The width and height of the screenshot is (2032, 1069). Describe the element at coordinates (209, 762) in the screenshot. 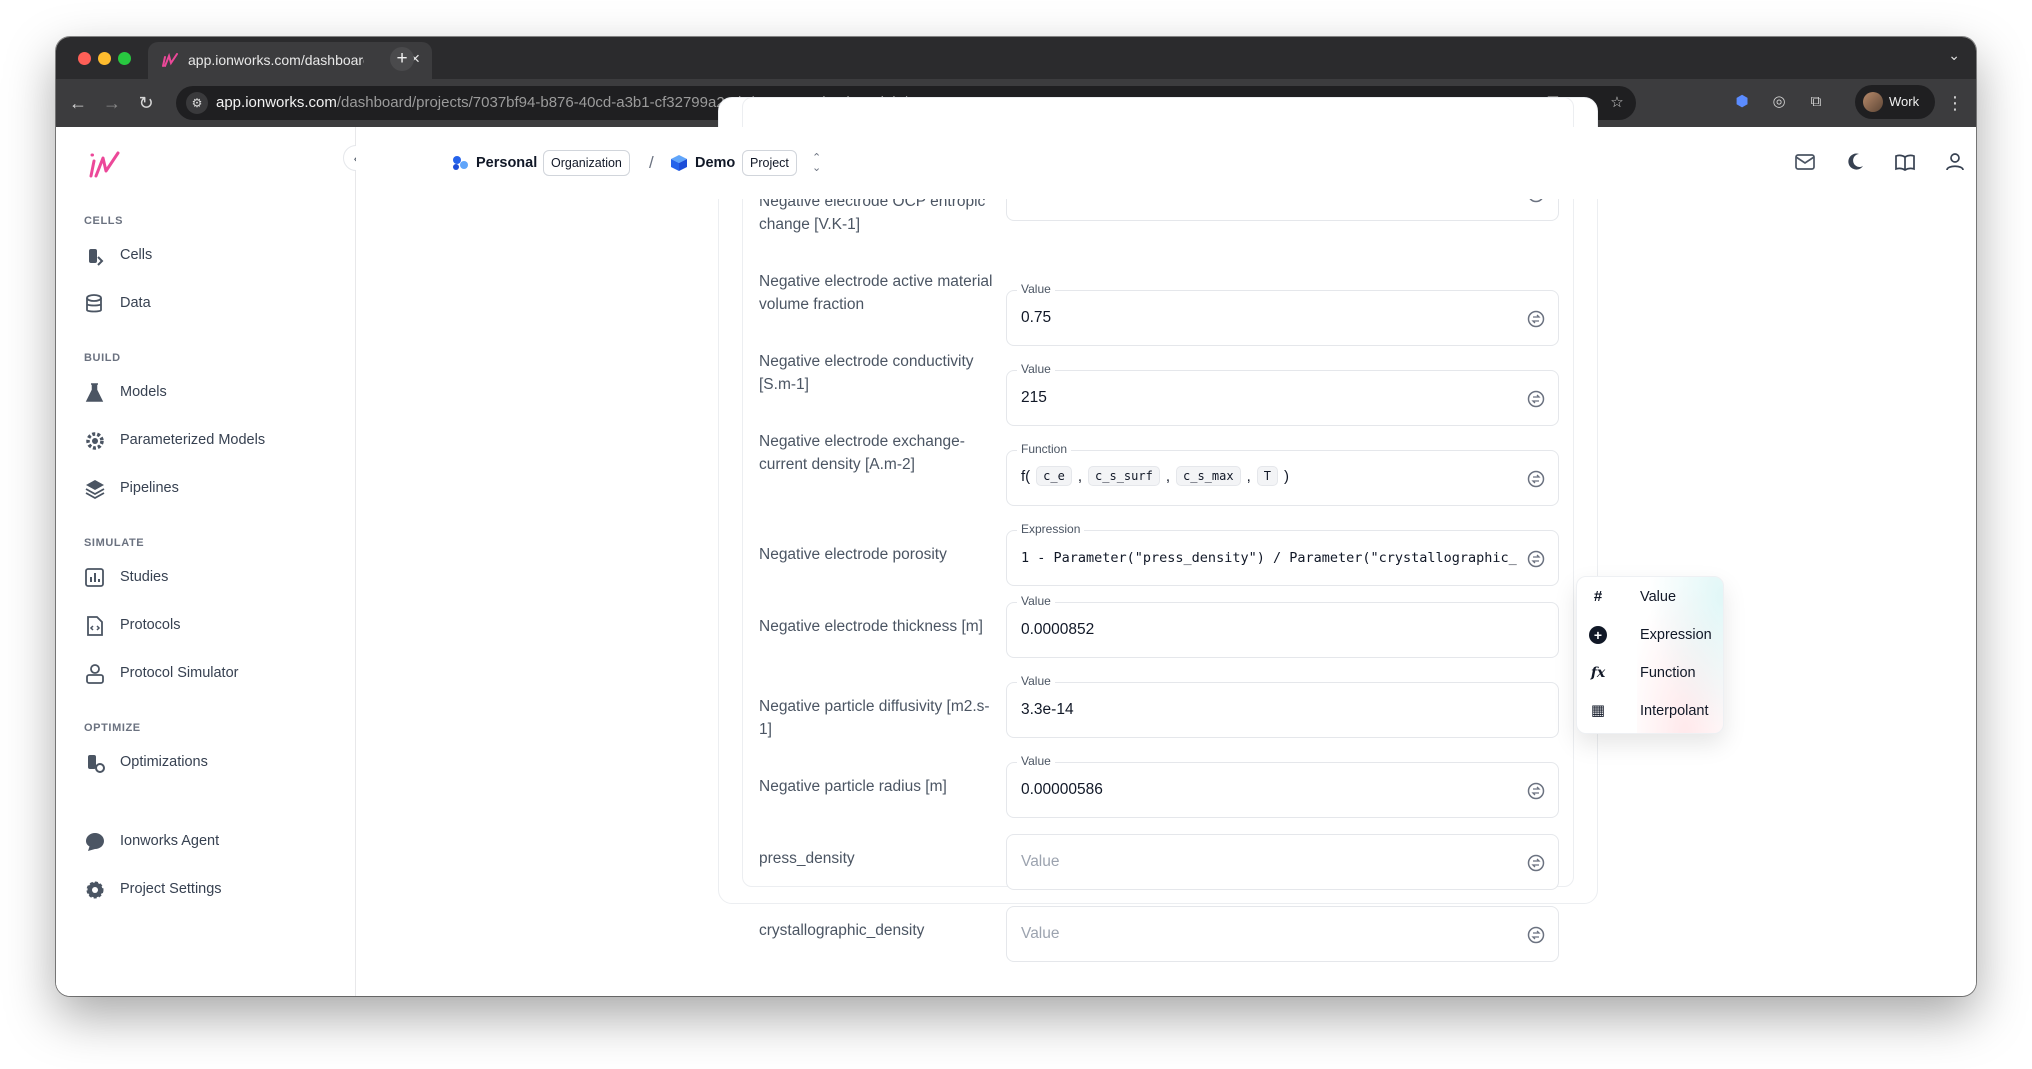

I see `sidebar-item-optimizations: Optimizations` at that location.